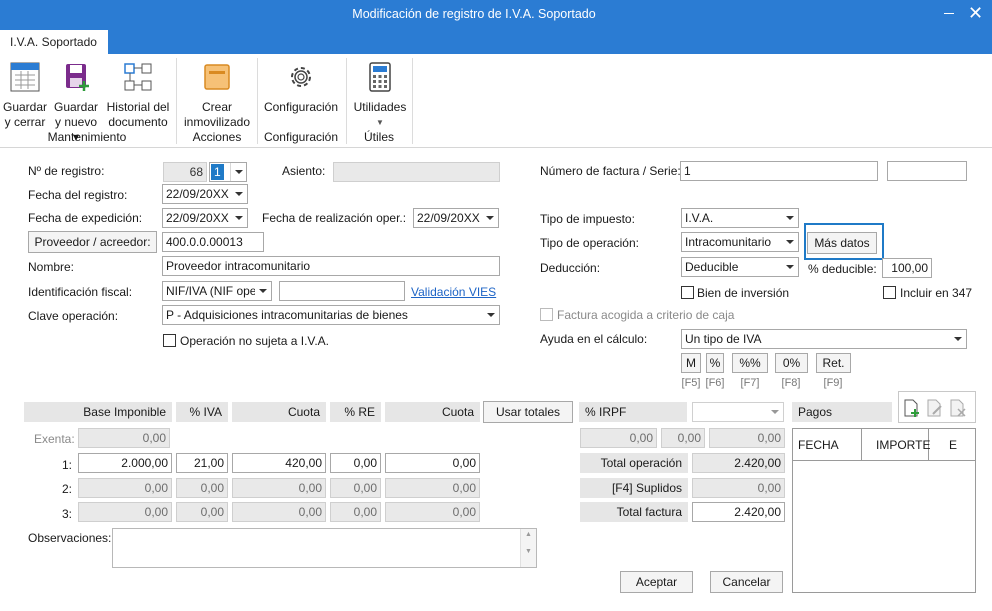 This screenshot has height=611, width=992. I want to click on row-1-cuota-re: 0,00, so click(432, 463).